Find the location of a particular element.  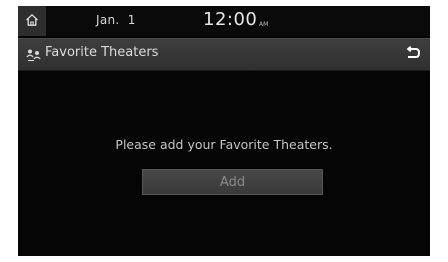

status-bar: Jan. 1 12:00 AM is located at coordinates (224, 21).